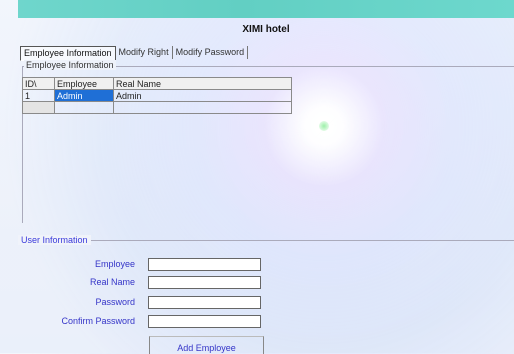  What do you see at coordinates (202, 83) in the screenshot?
I see `column-header-real-name: Real Name` at bounding box center [202, 83].